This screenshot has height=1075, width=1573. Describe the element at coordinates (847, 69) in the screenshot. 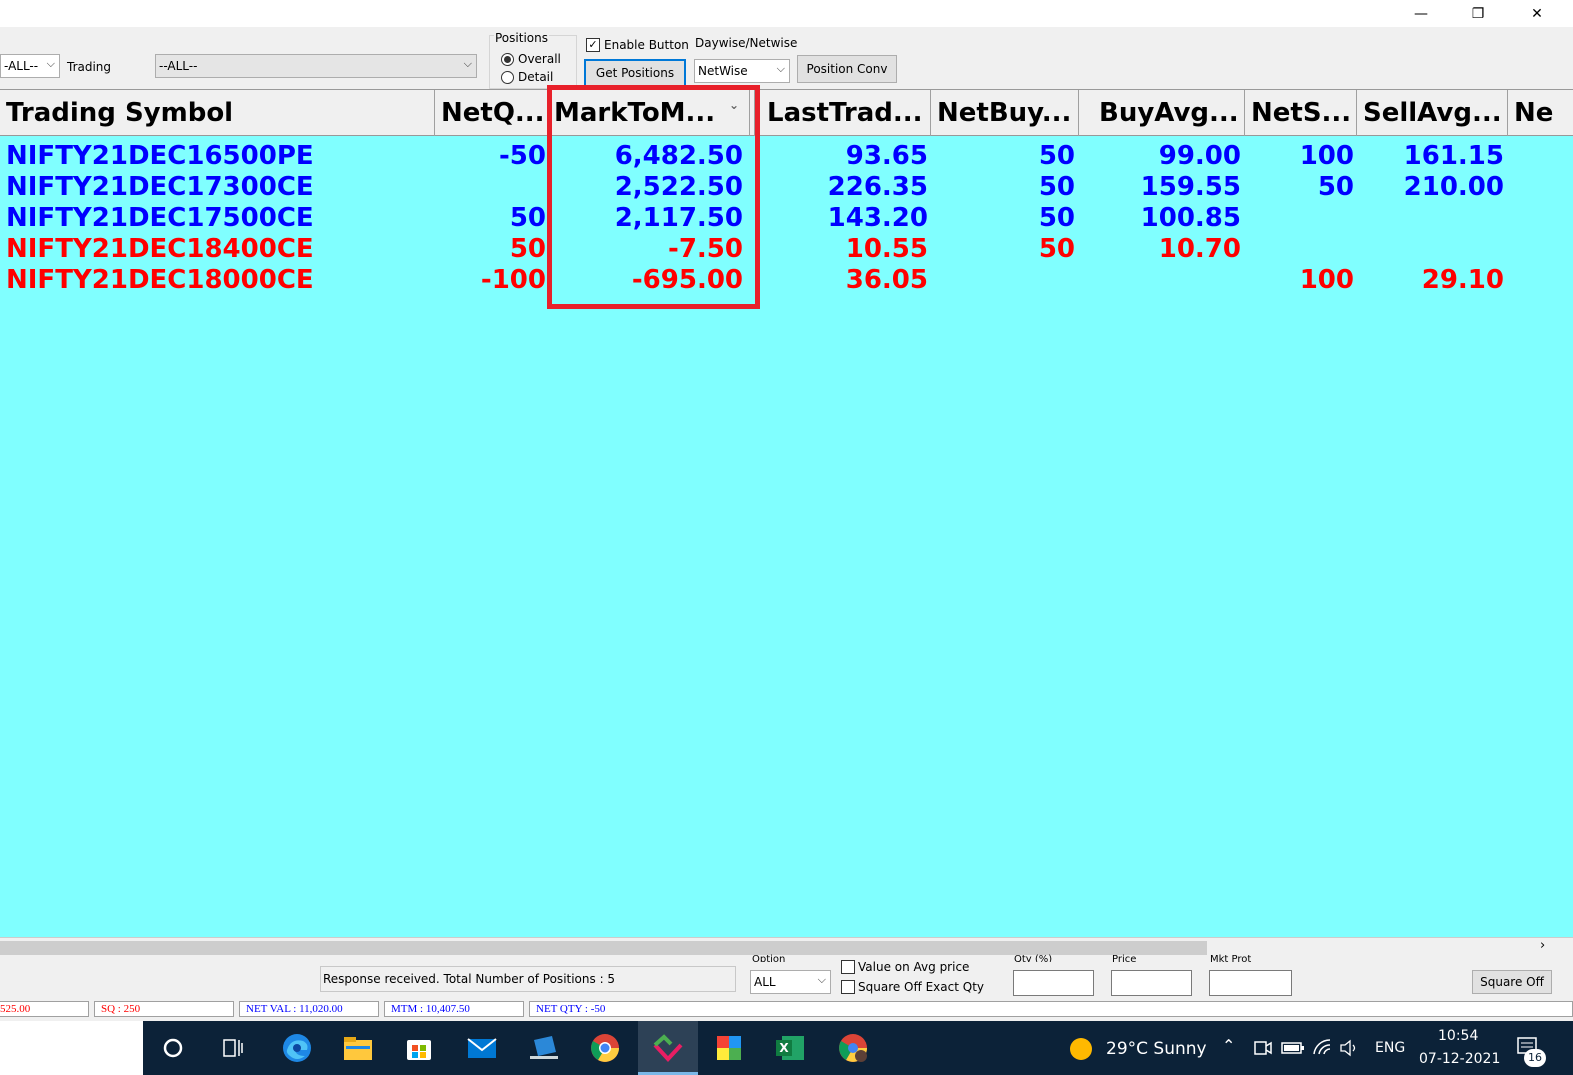

I see `position-conv-button: Position Conv` at that location.